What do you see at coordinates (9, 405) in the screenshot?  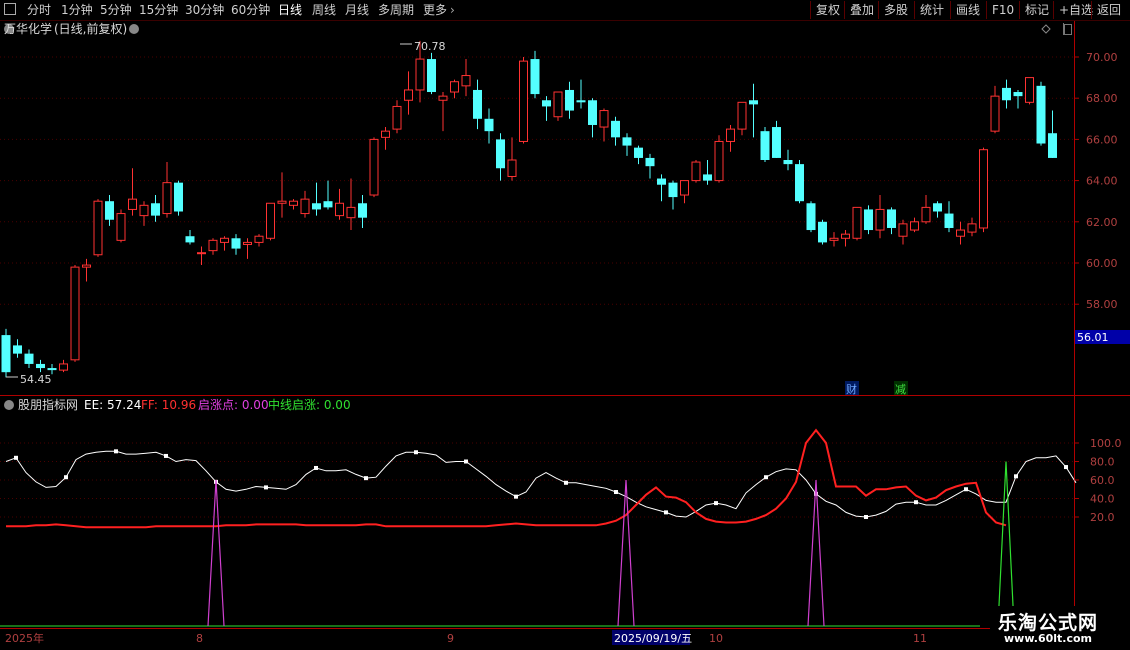 I see `indicator-collapse-icon` at bounding box center [9, 405].